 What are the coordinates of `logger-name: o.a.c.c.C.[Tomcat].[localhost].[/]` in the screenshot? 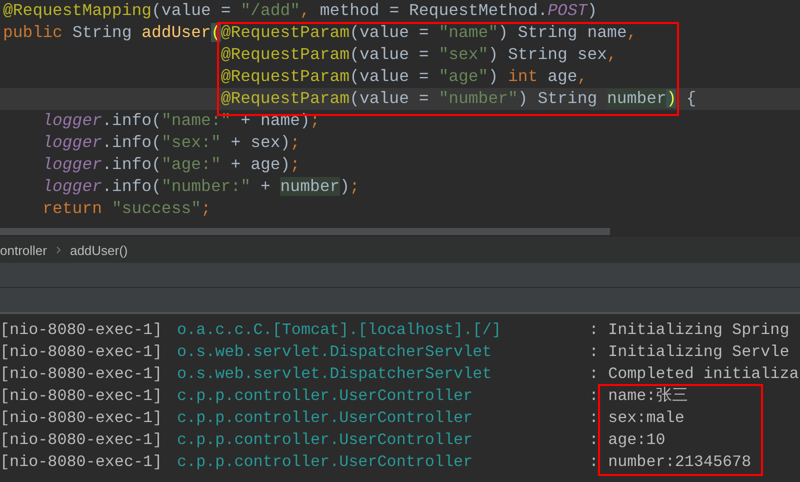 It's located at (339, 330).